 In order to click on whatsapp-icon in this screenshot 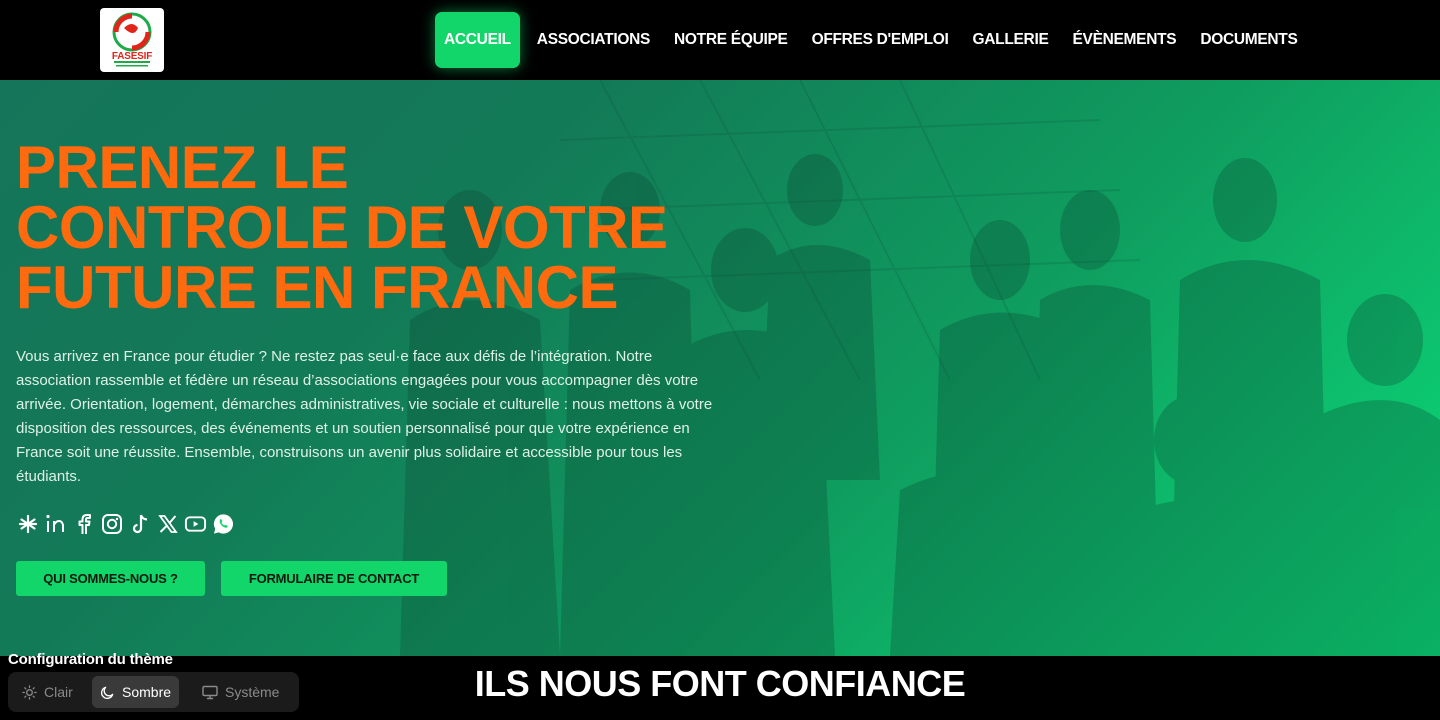, I will do `click(223, 524)`.